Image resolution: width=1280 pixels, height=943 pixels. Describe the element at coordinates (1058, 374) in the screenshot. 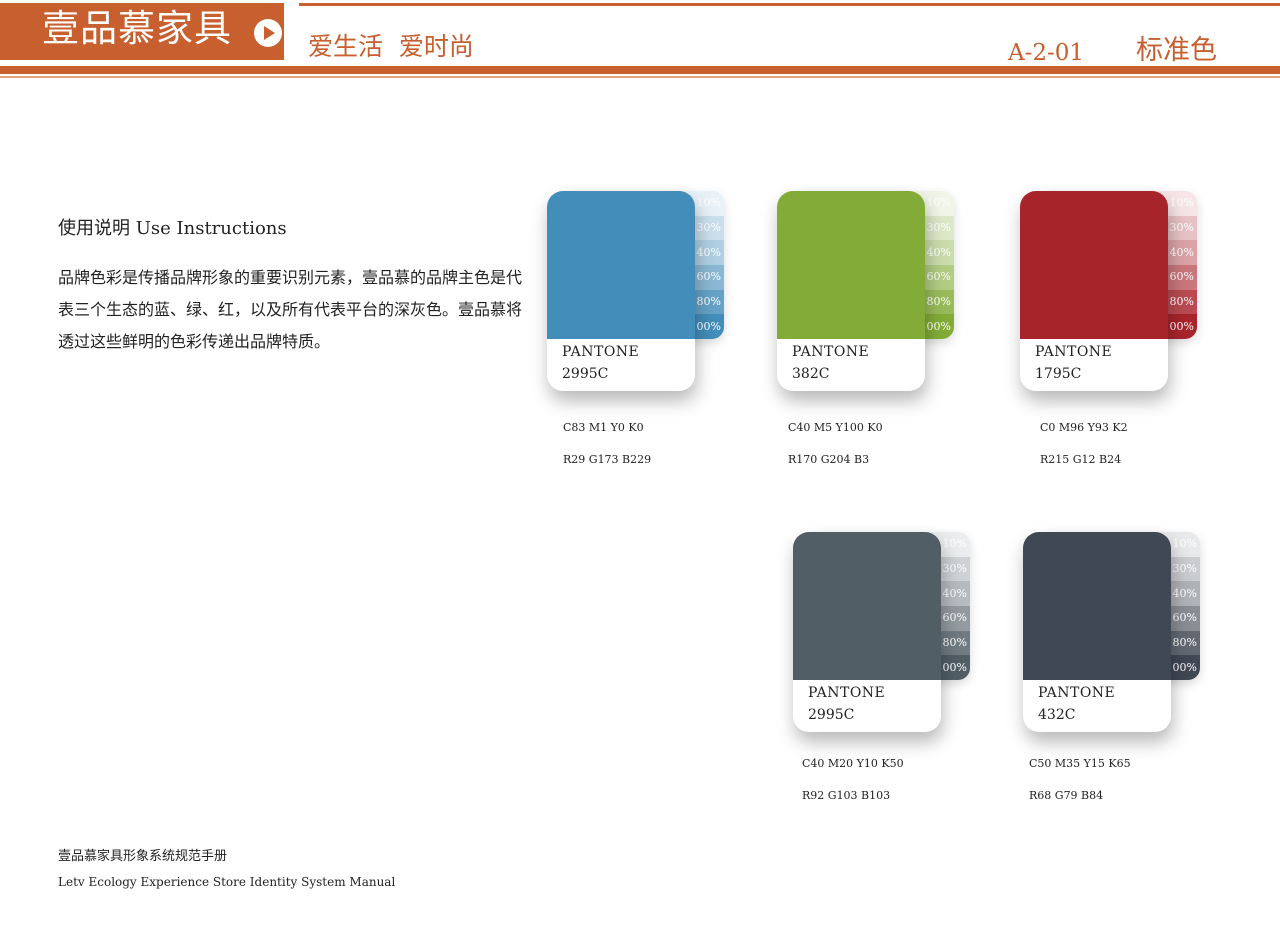

I see `pantone-code: 1795C` at that location.